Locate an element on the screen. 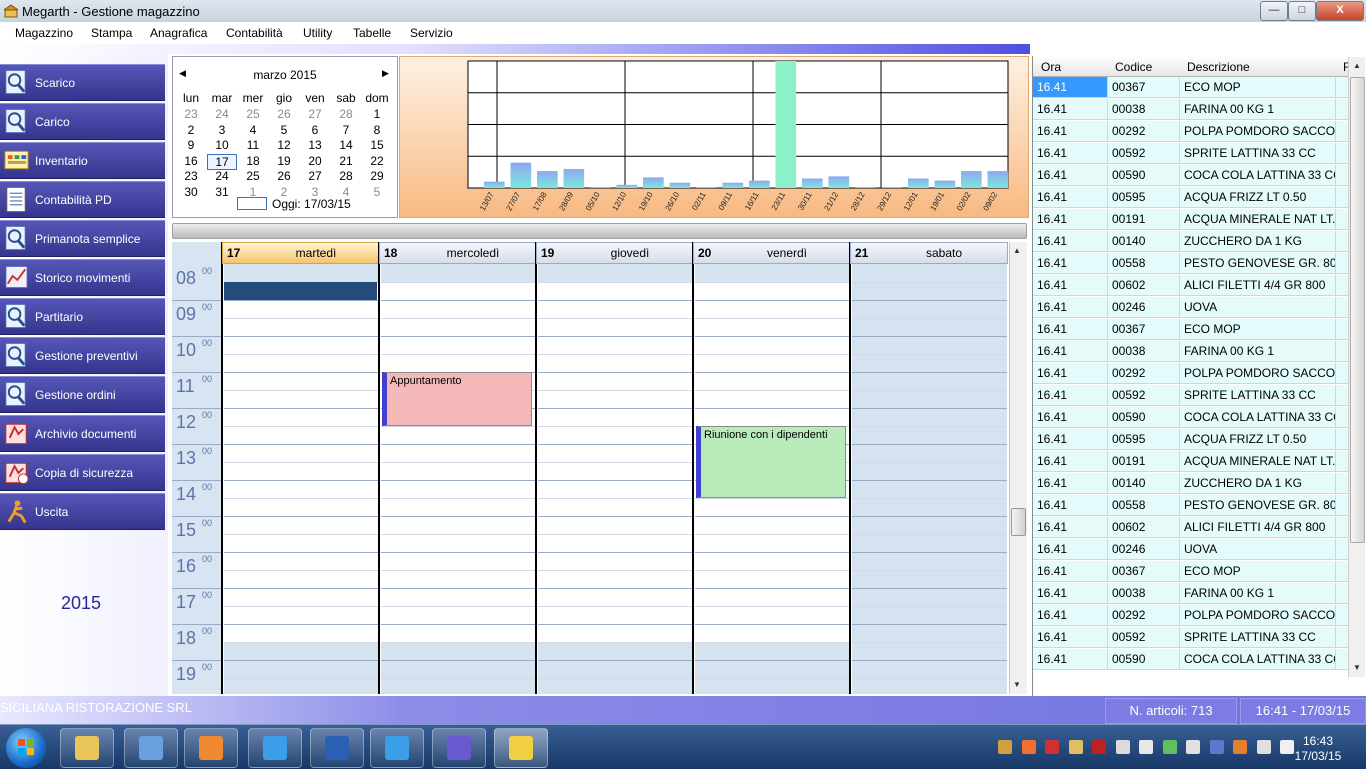 The height and width of the screenshot is (771, 1366). menu-tabelle: Tabelle is located at coordinates (372, 33).